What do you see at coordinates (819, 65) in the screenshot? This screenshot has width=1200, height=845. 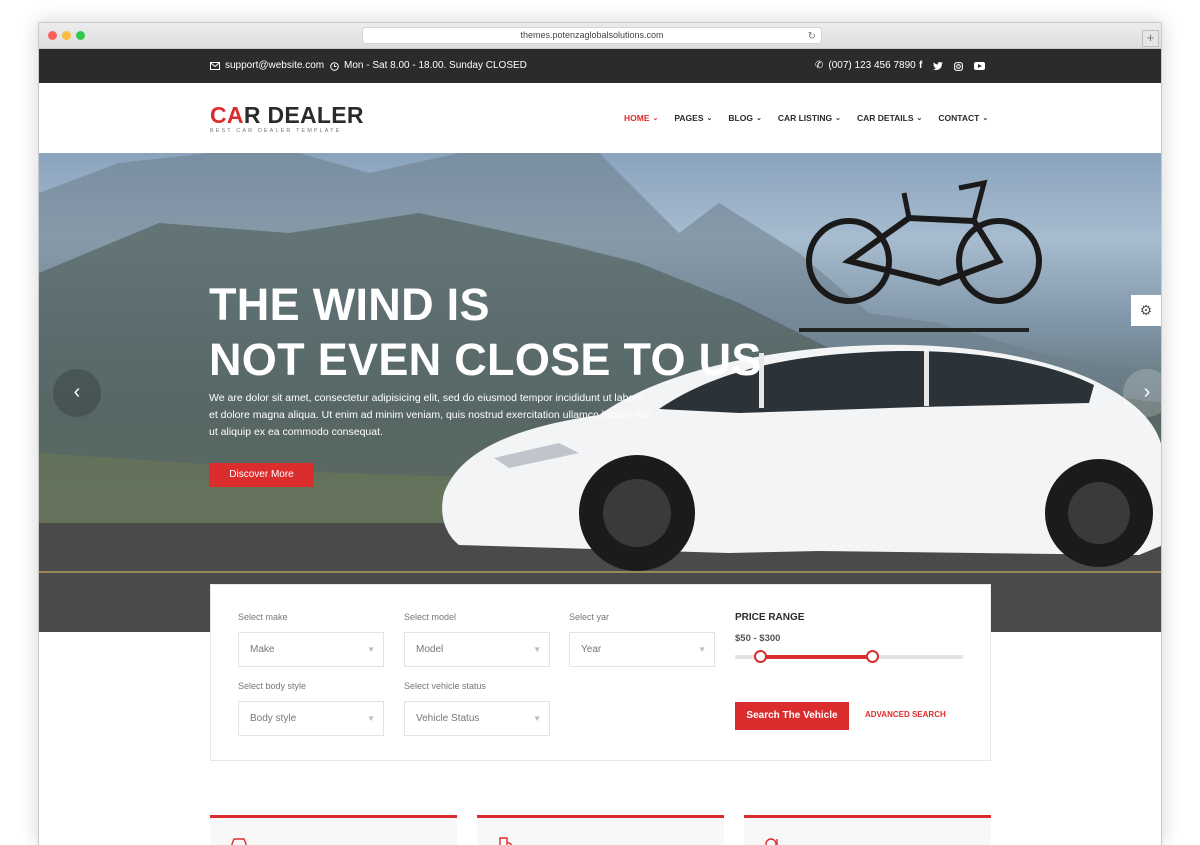 I see `phone-icon: ✆` at bounding box center [819, 65].